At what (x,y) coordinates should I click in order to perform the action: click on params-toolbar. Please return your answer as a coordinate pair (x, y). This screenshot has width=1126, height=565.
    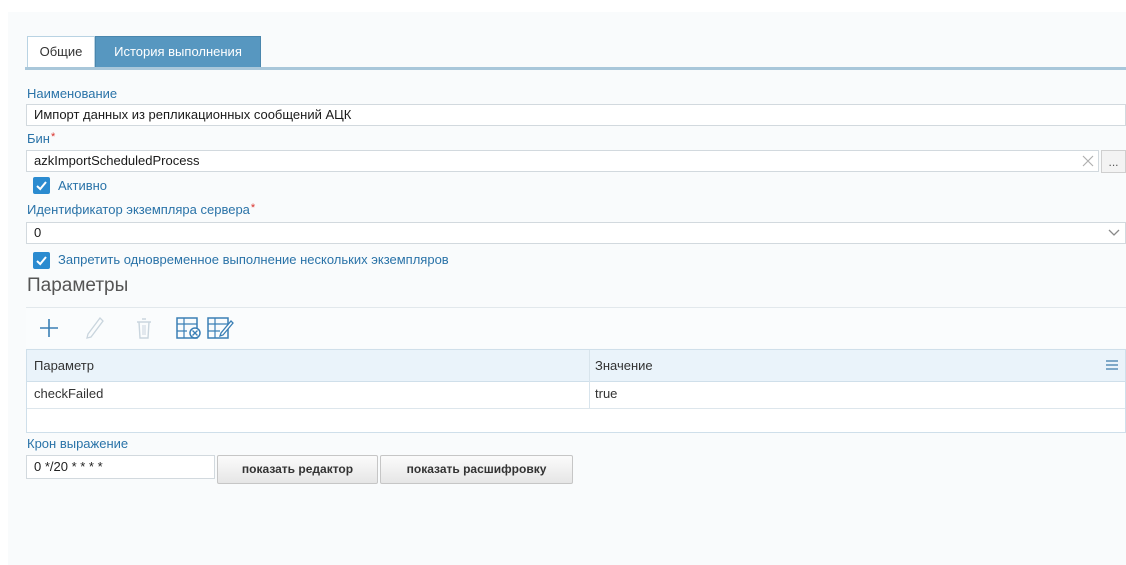
    Looking at the image, I should click on (576, 327).